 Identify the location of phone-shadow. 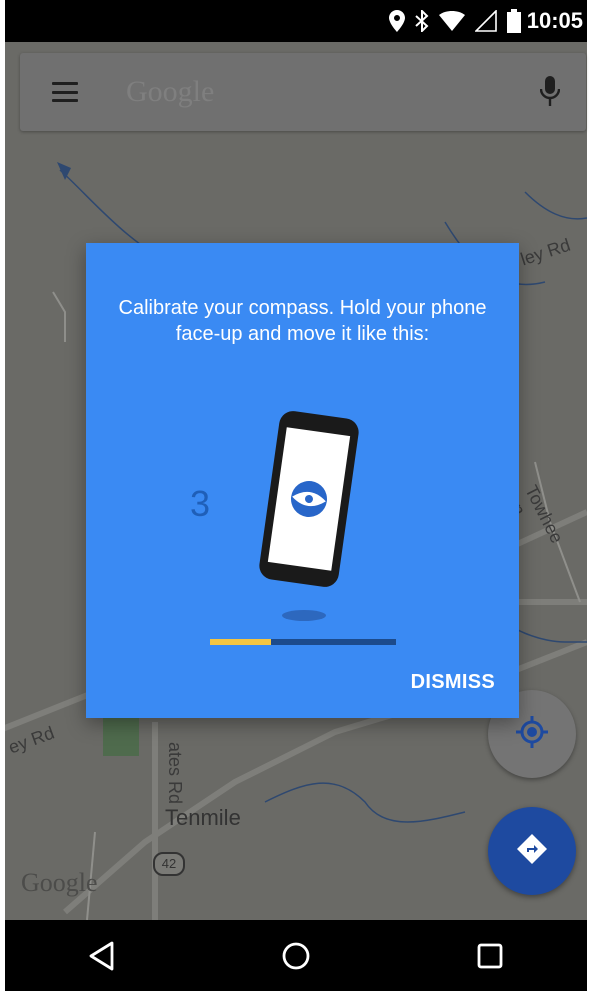
(304, 615).